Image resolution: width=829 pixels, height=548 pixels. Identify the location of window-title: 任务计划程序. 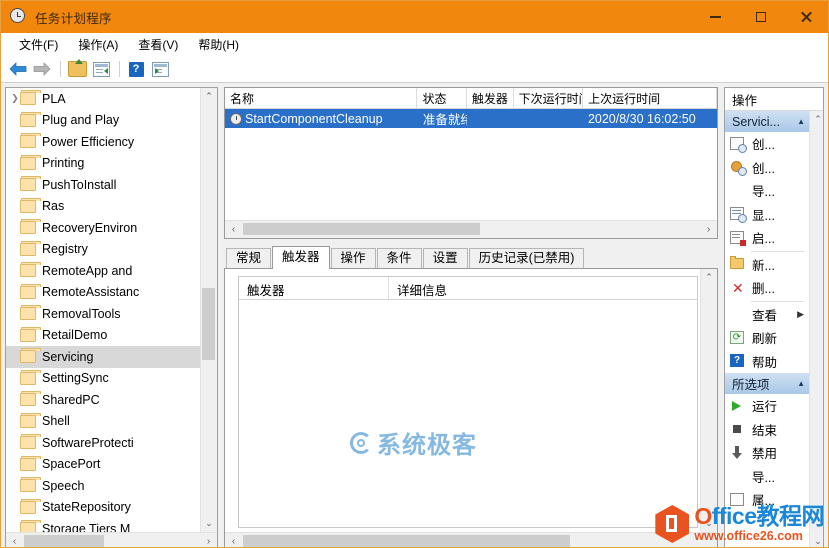
(73, 18).